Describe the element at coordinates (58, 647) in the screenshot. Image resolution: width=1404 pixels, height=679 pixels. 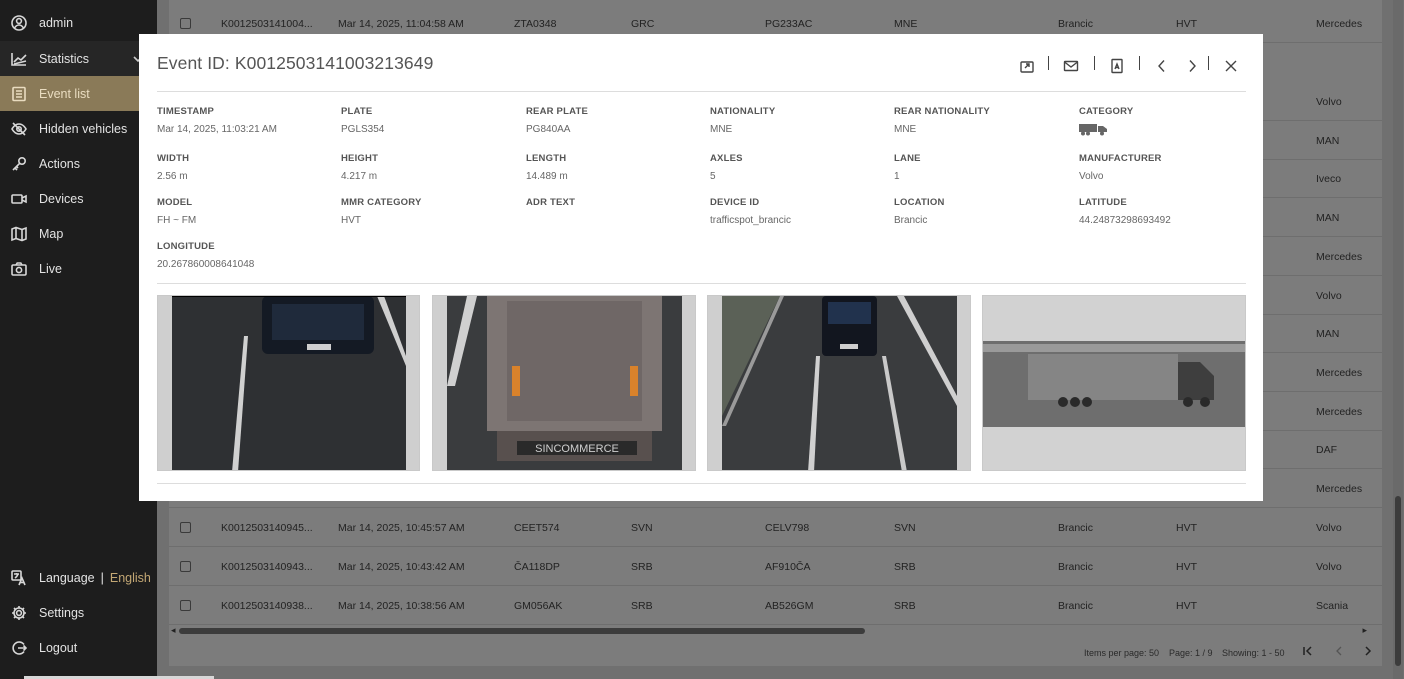
I see `sidebar-item-label: Logout` at that location.